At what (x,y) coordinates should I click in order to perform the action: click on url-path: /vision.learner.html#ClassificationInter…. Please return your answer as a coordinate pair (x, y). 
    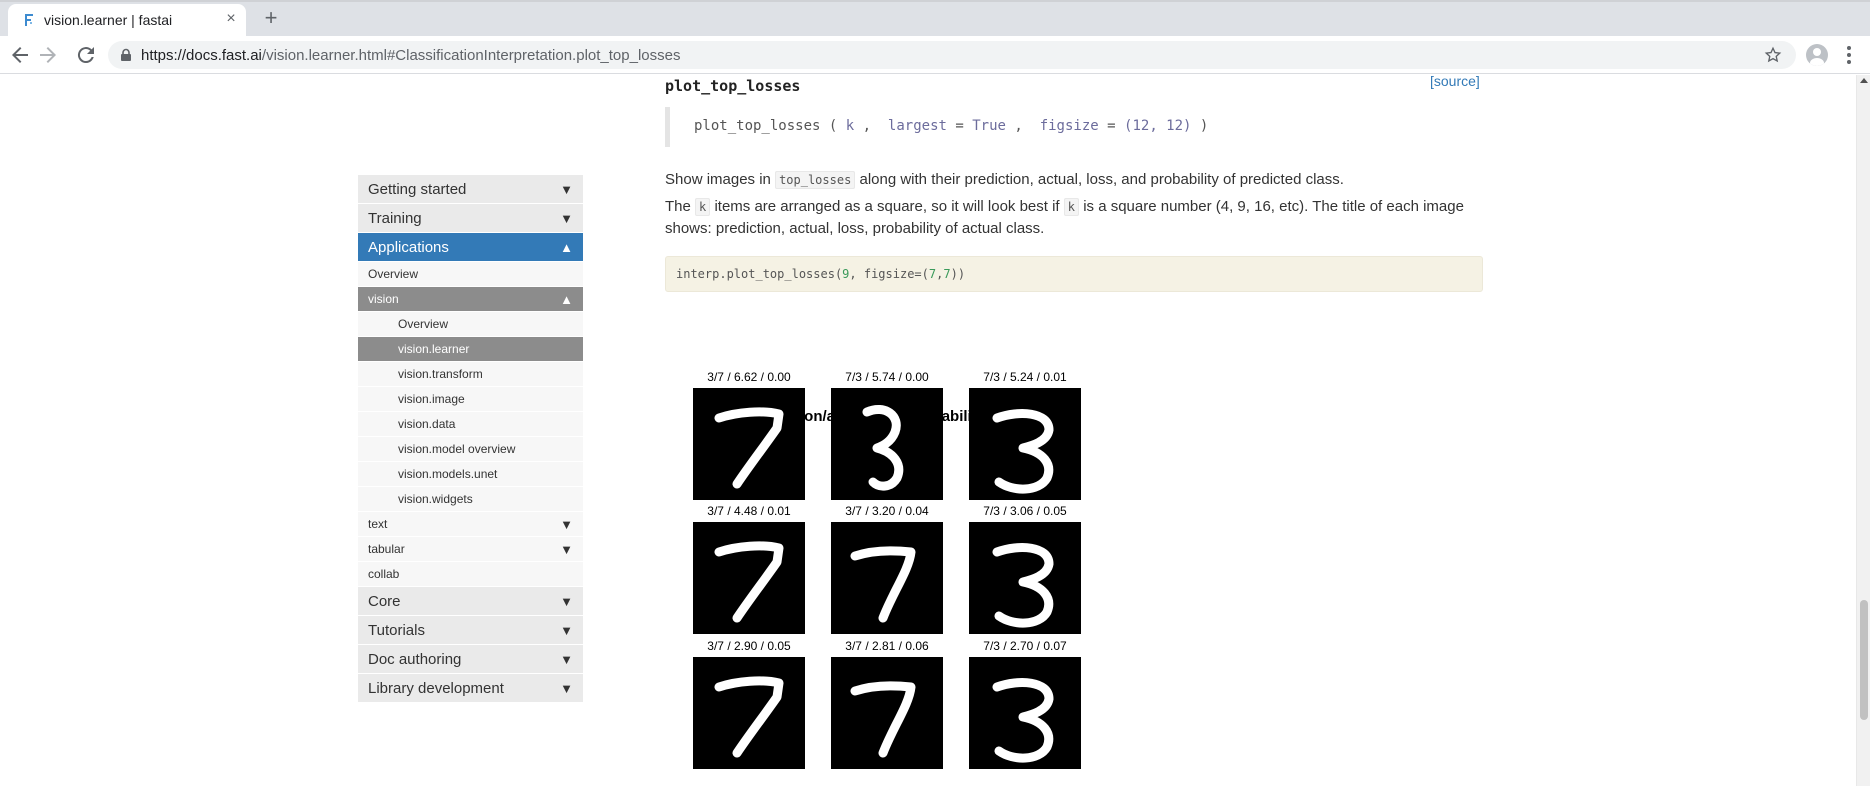
    Looking at the image, I should click on (471, 55).